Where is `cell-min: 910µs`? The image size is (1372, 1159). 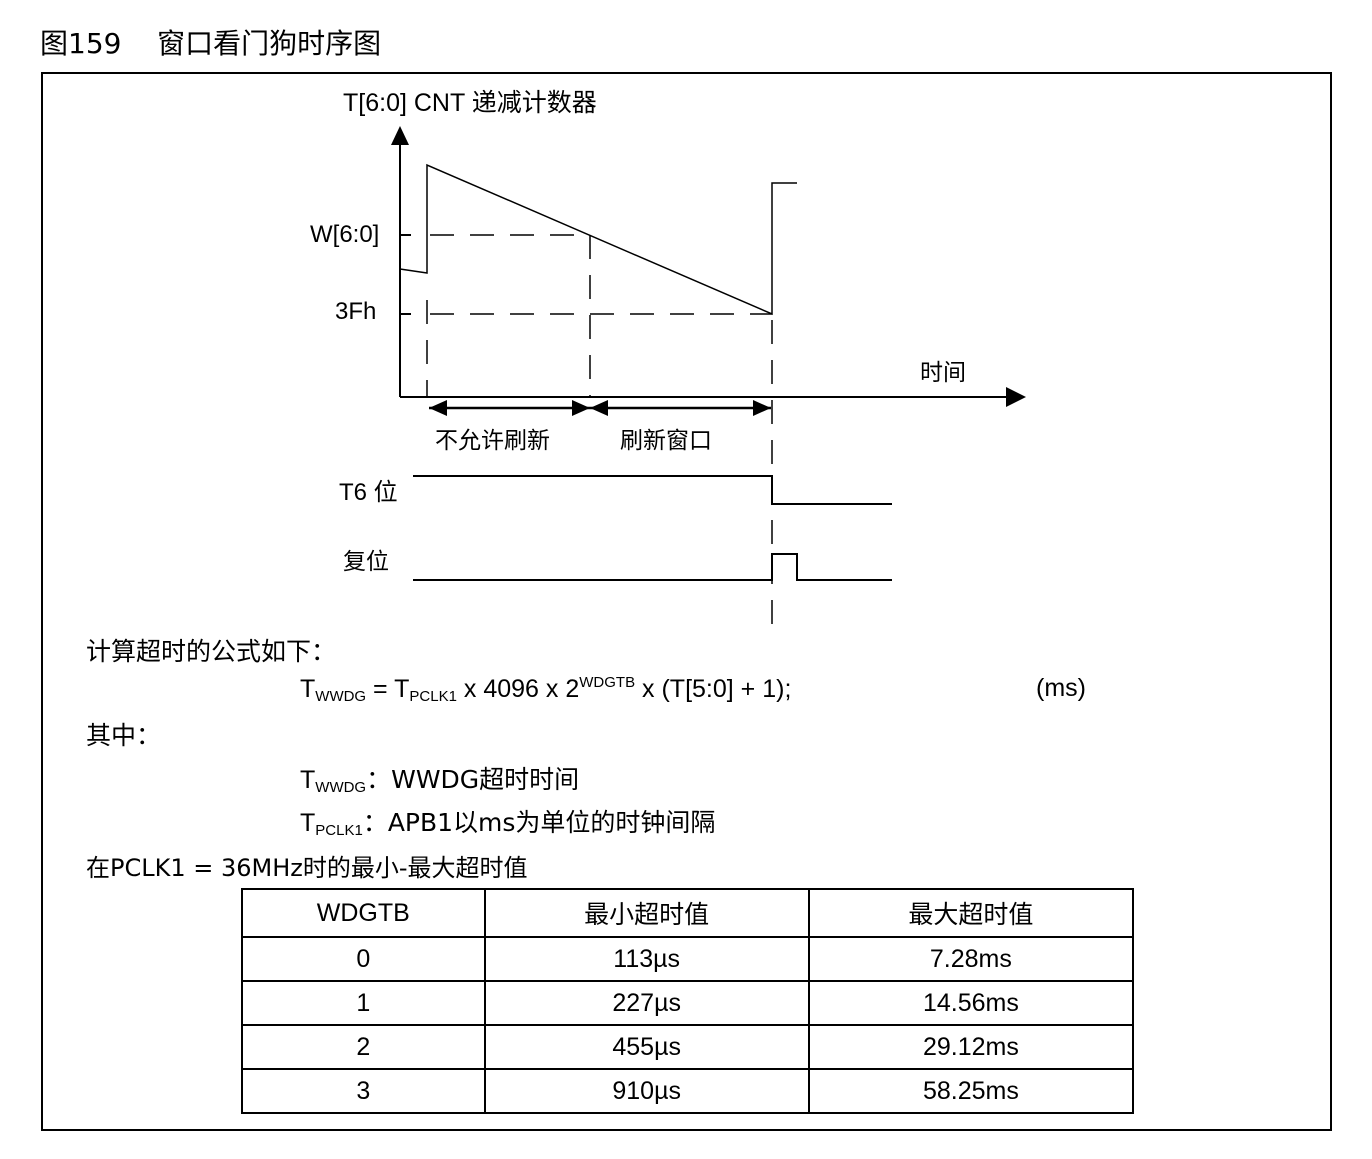
cell-min: 910µs is located at coordinates (646, 1091).